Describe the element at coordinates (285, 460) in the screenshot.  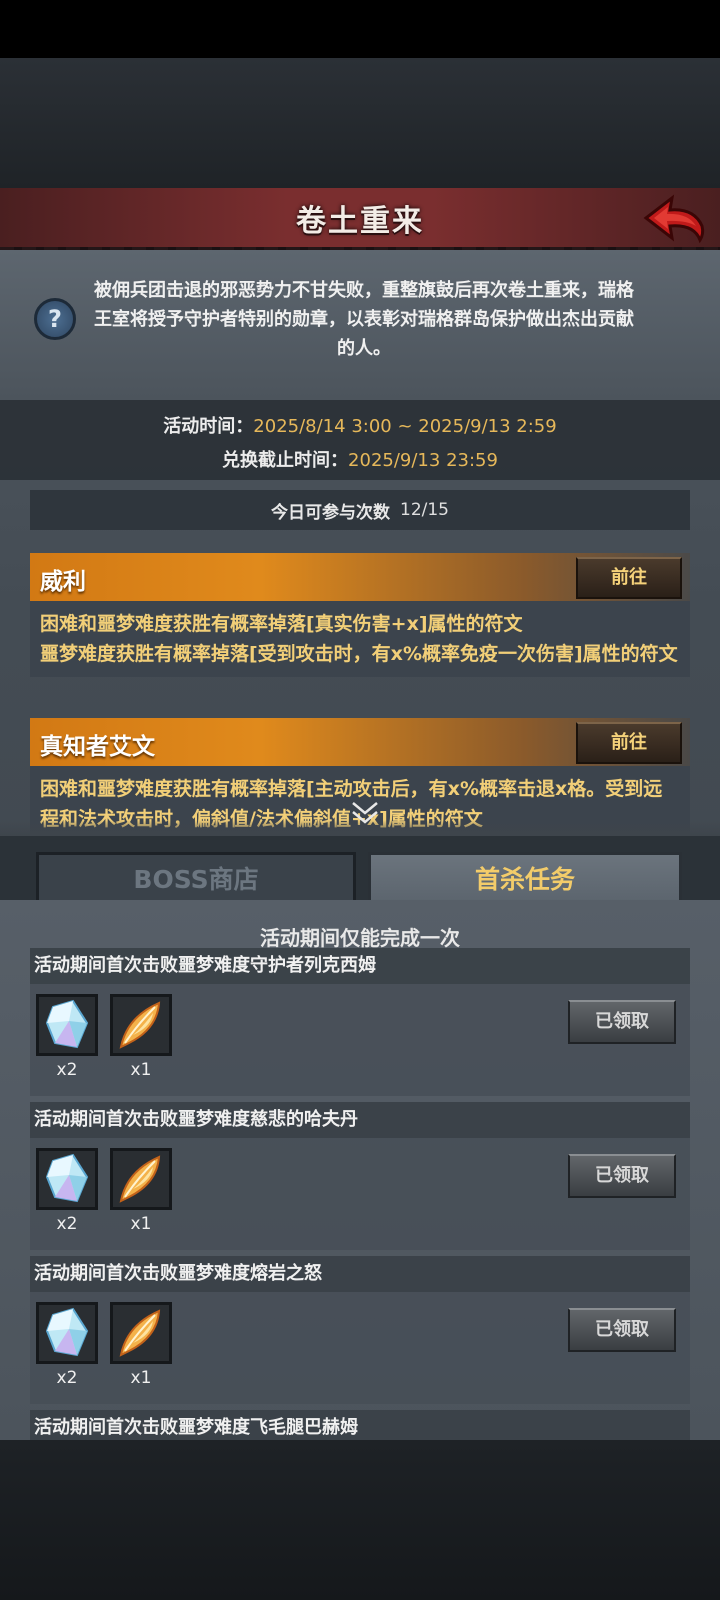
I see `exchange-time-label: 兑换截止时间：` at that location.